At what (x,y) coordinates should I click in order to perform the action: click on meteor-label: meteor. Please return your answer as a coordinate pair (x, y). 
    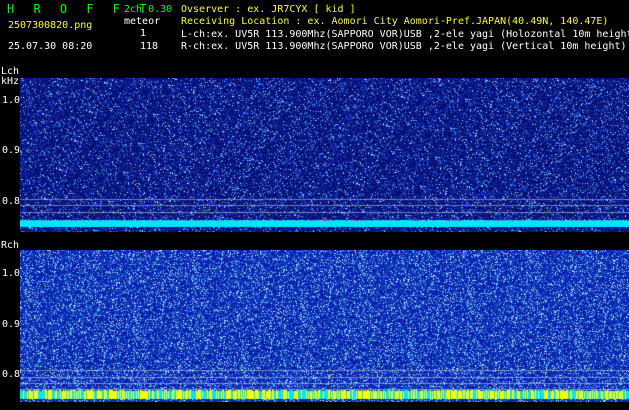
    Looking at the image, I should click on (142, 21).